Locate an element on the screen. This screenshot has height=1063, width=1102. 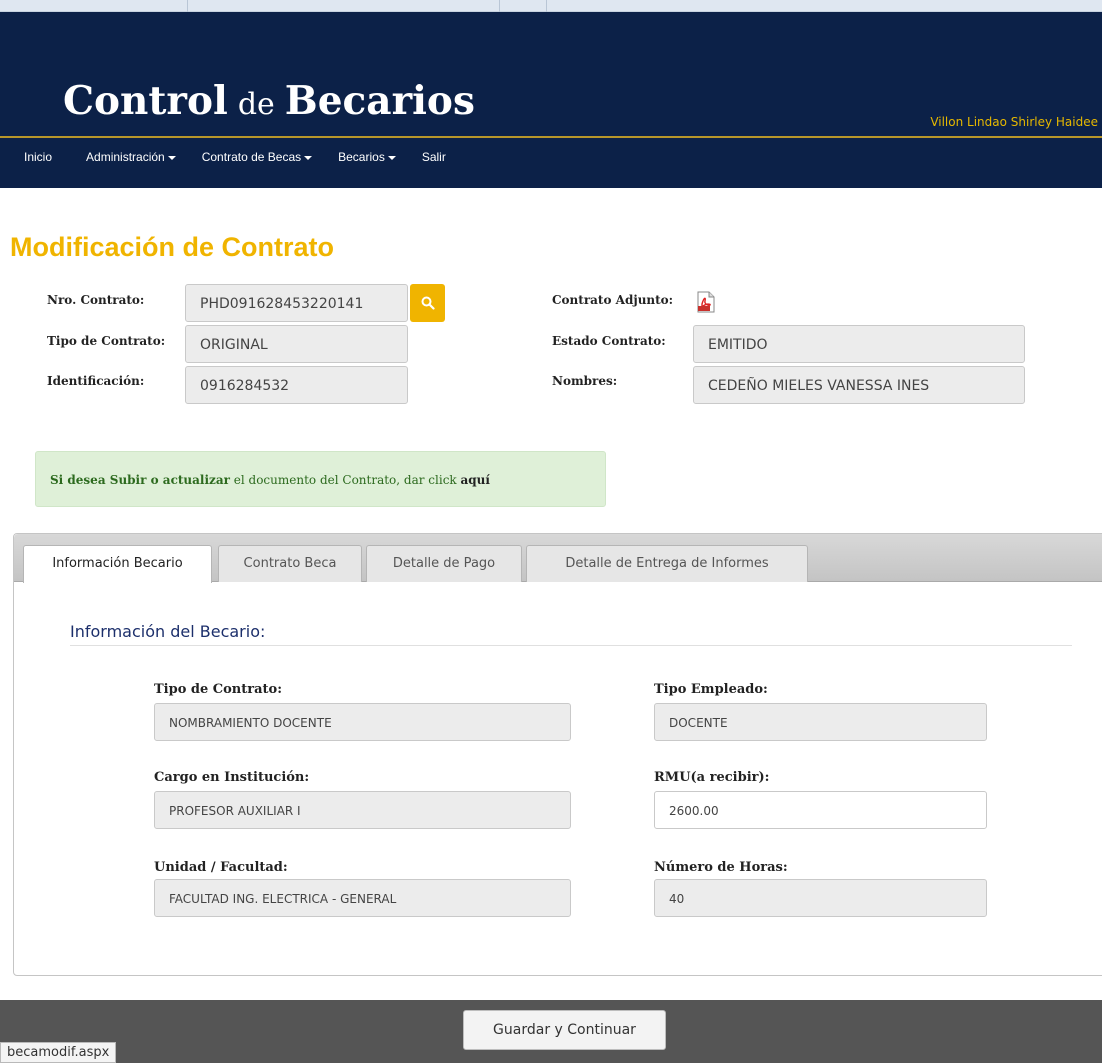
numero-horas-label: Número de Horas: is located at coordinates (721, 867).